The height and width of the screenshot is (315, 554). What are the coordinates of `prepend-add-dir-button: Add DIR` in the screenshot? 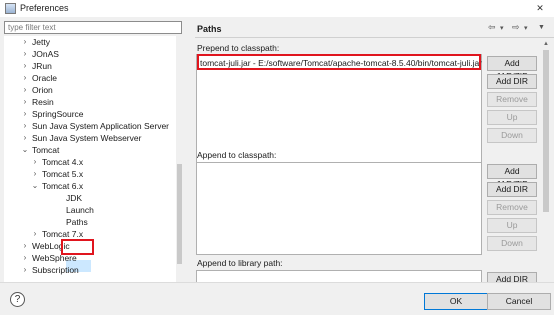 It's located at (512, 81).